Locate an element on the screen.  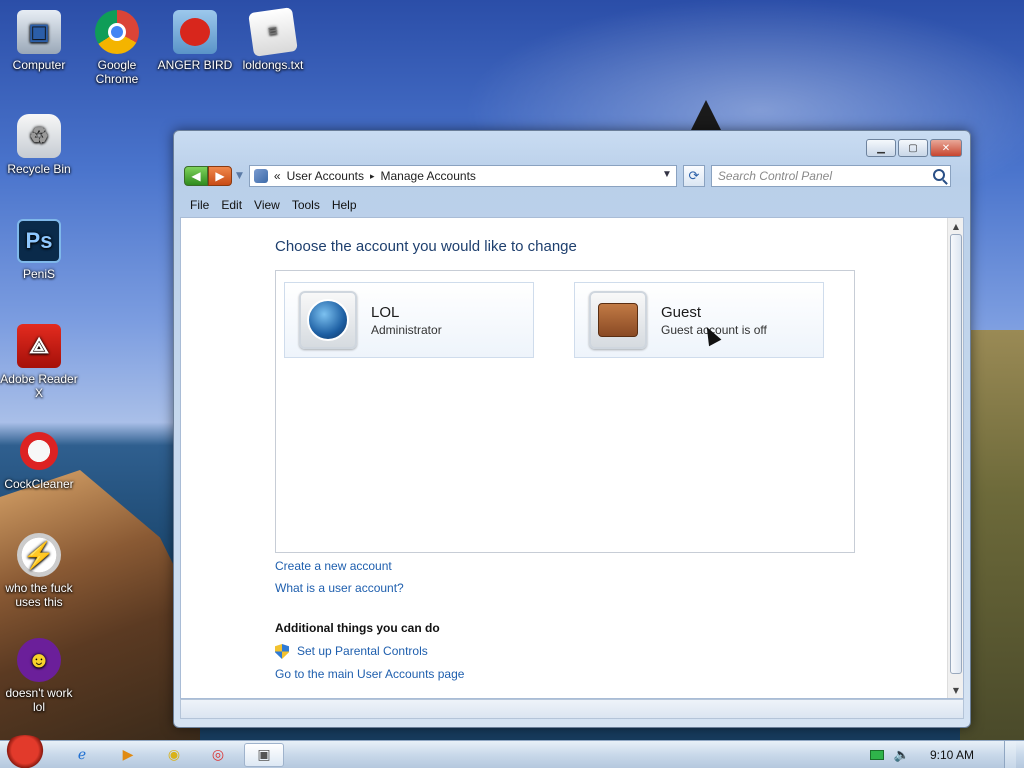
recent-pages-dropdown: ▼ is located at coordinates (239, 176).